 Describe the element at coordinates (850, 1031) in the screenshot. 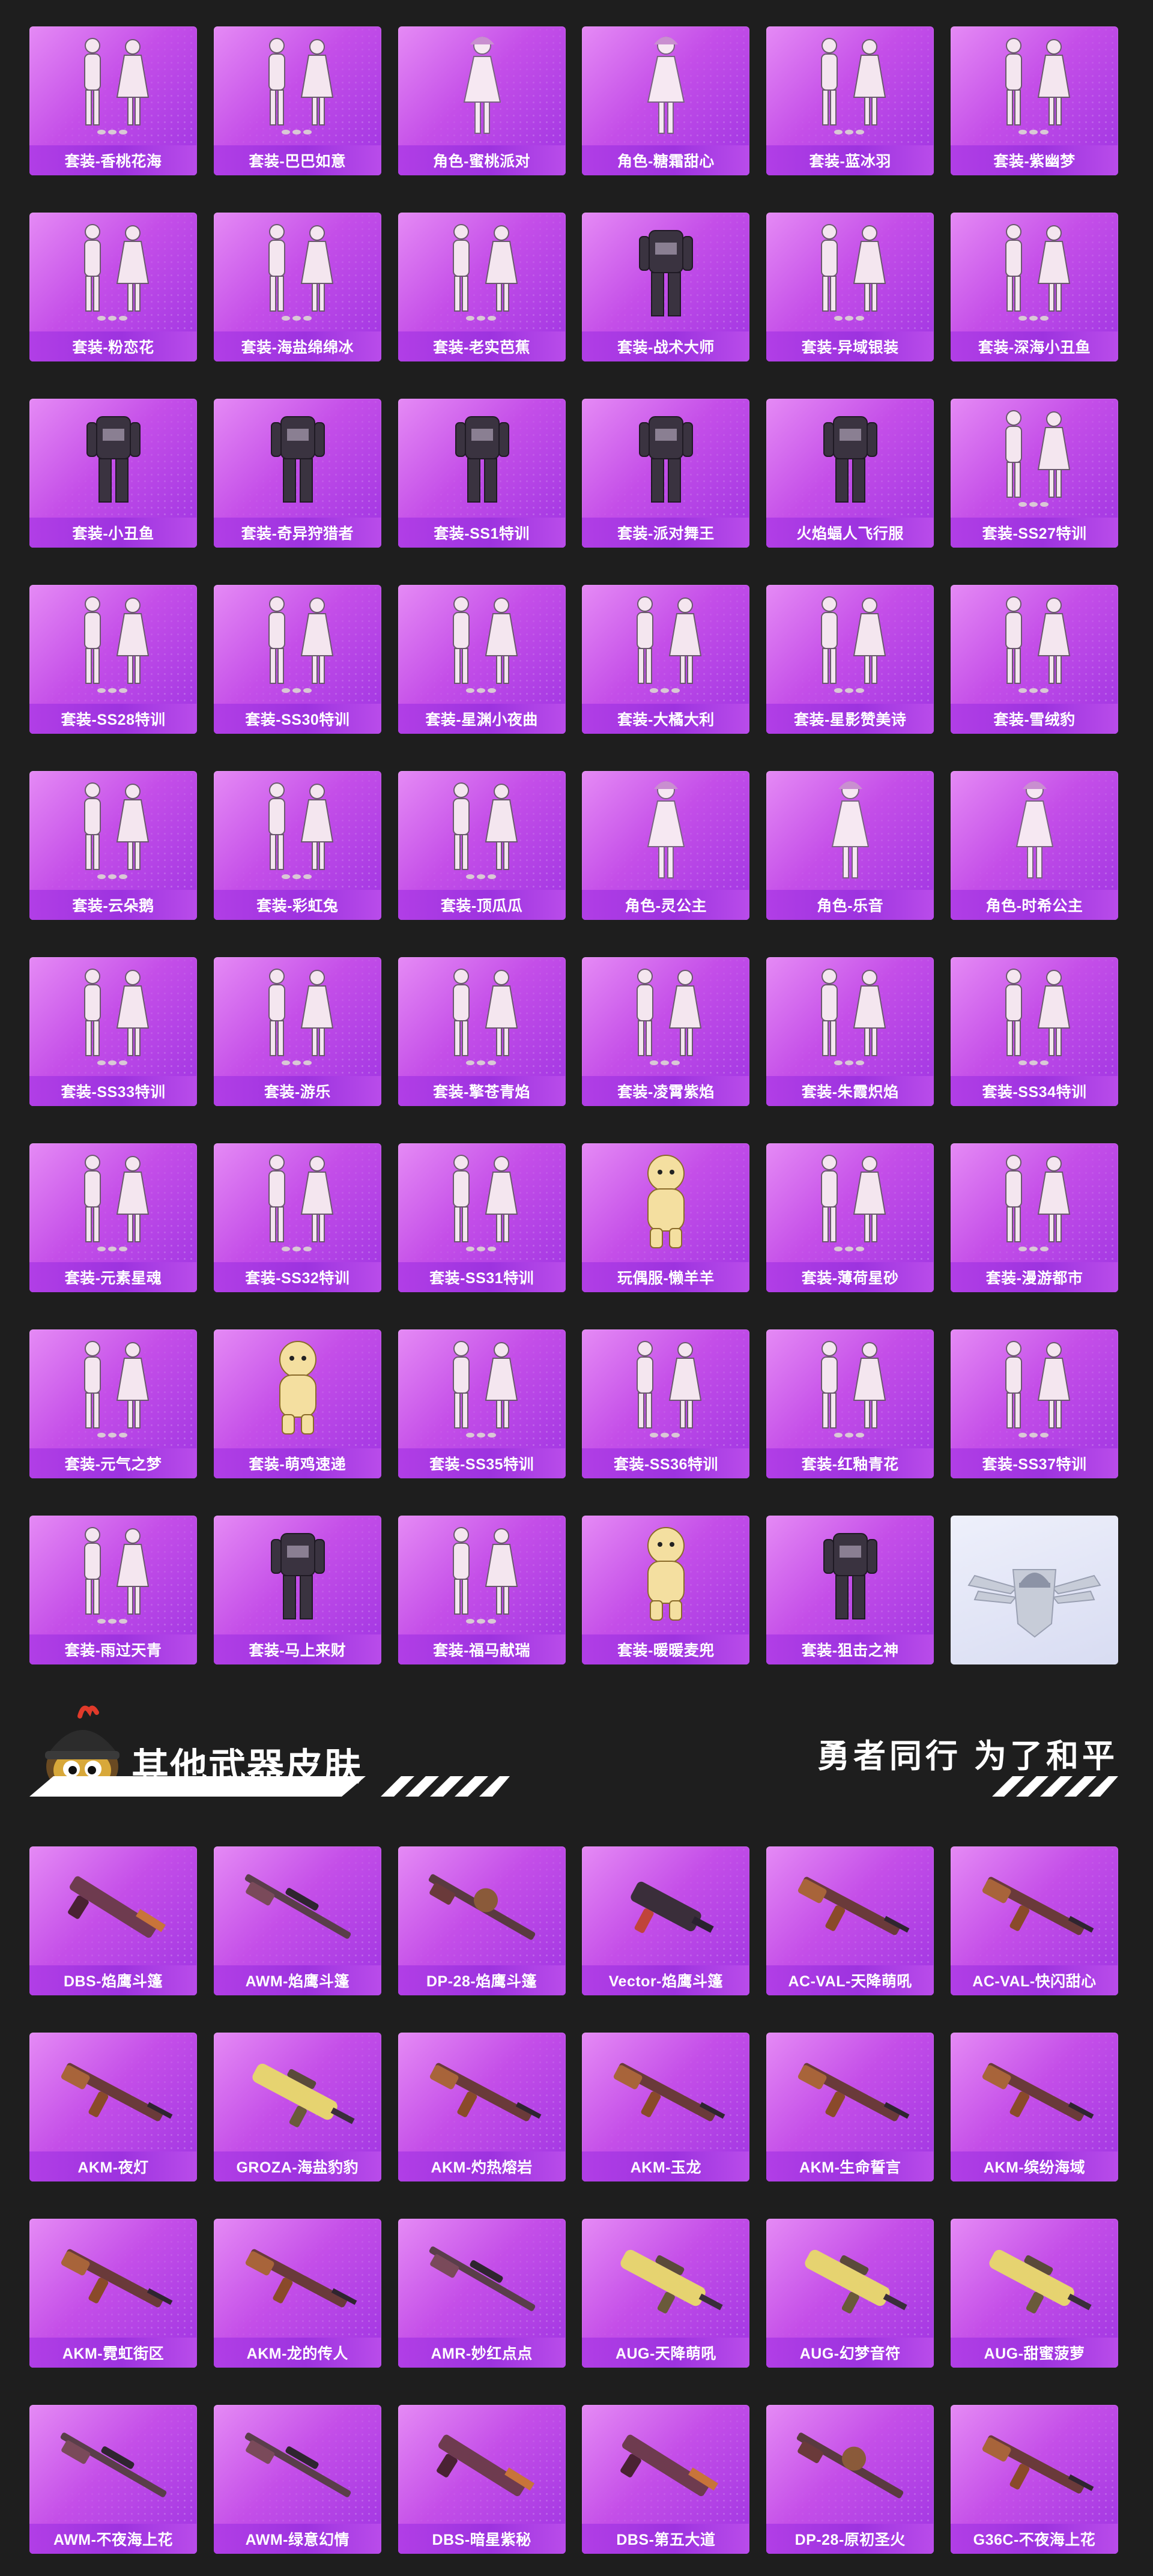

I see `outfit-card: 套装-朱霞炽焰` at that location.